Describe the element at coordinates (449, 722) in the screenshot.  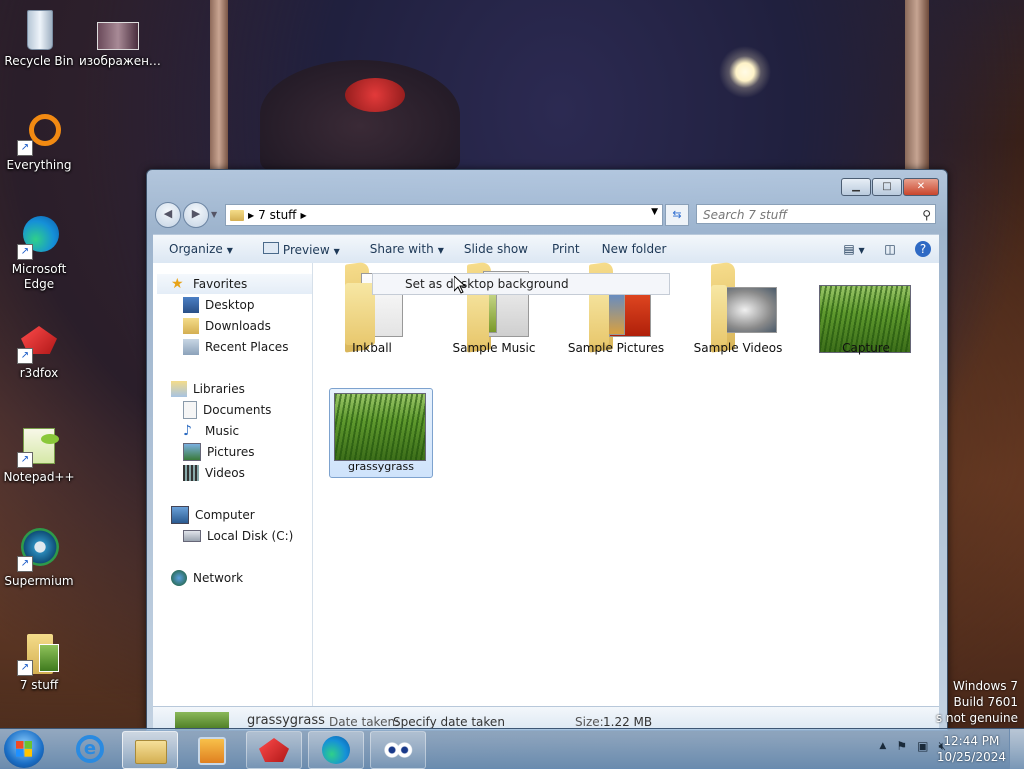
I see `details-date-value: Specify date taken` at that location.